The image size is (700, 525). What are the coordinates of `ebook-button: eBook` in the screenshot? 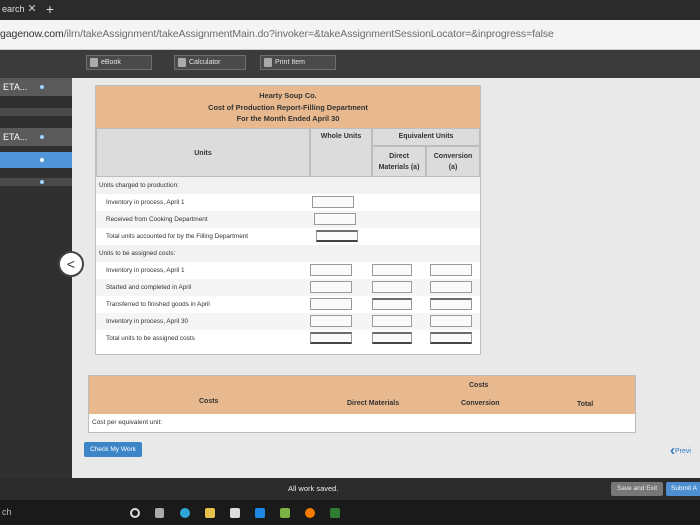 It's located at (119, 62).